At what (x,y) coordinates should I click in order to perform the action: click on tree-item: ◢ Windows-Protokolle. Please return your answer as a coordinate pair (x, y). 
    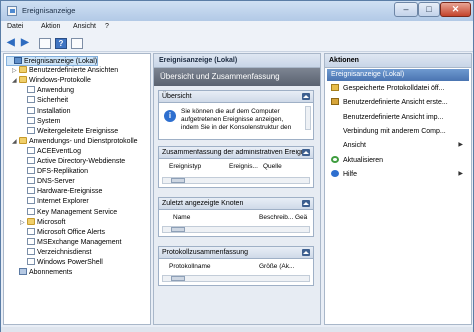
    Looking at the image, I should click on (51, 81).